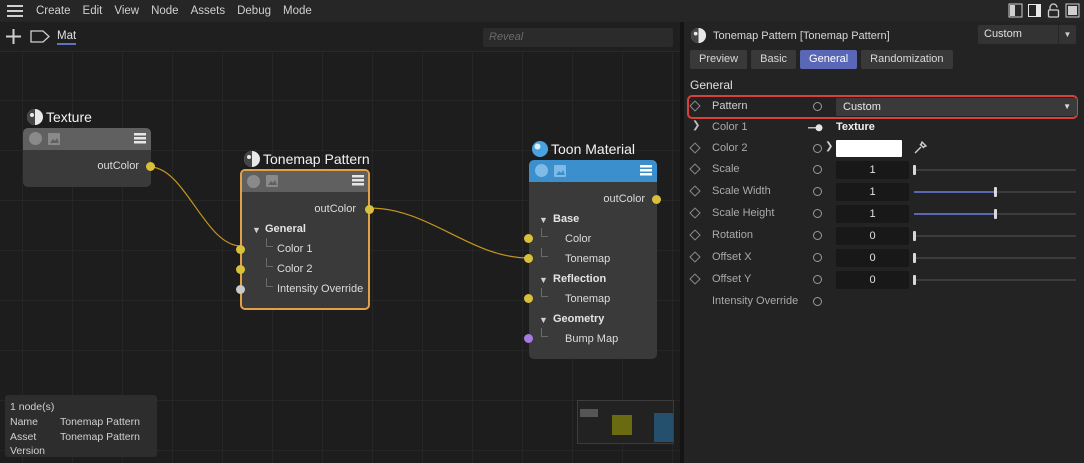 The height and width of the screenshot is (463, 1084). I want to click on pattern-node-icon, so click(252, 159).